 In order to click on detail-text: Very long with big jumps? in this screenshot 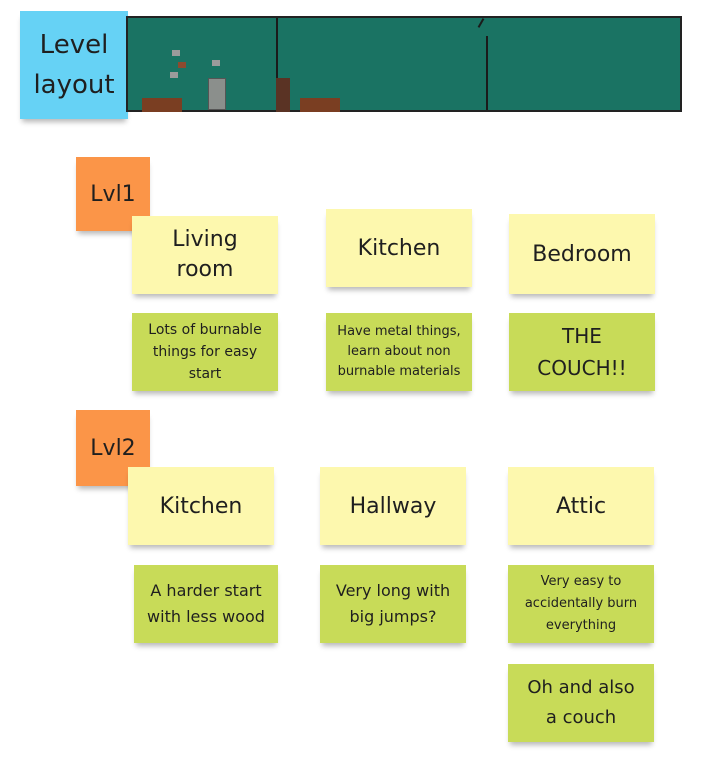, I will do `click(393, 603)`.